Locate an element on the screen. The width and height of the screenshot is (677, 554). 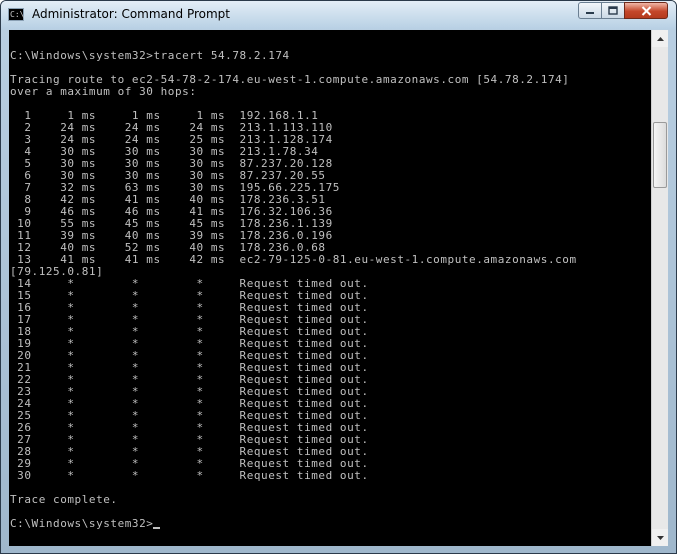
close-icon is located at coordinates (646, 10).